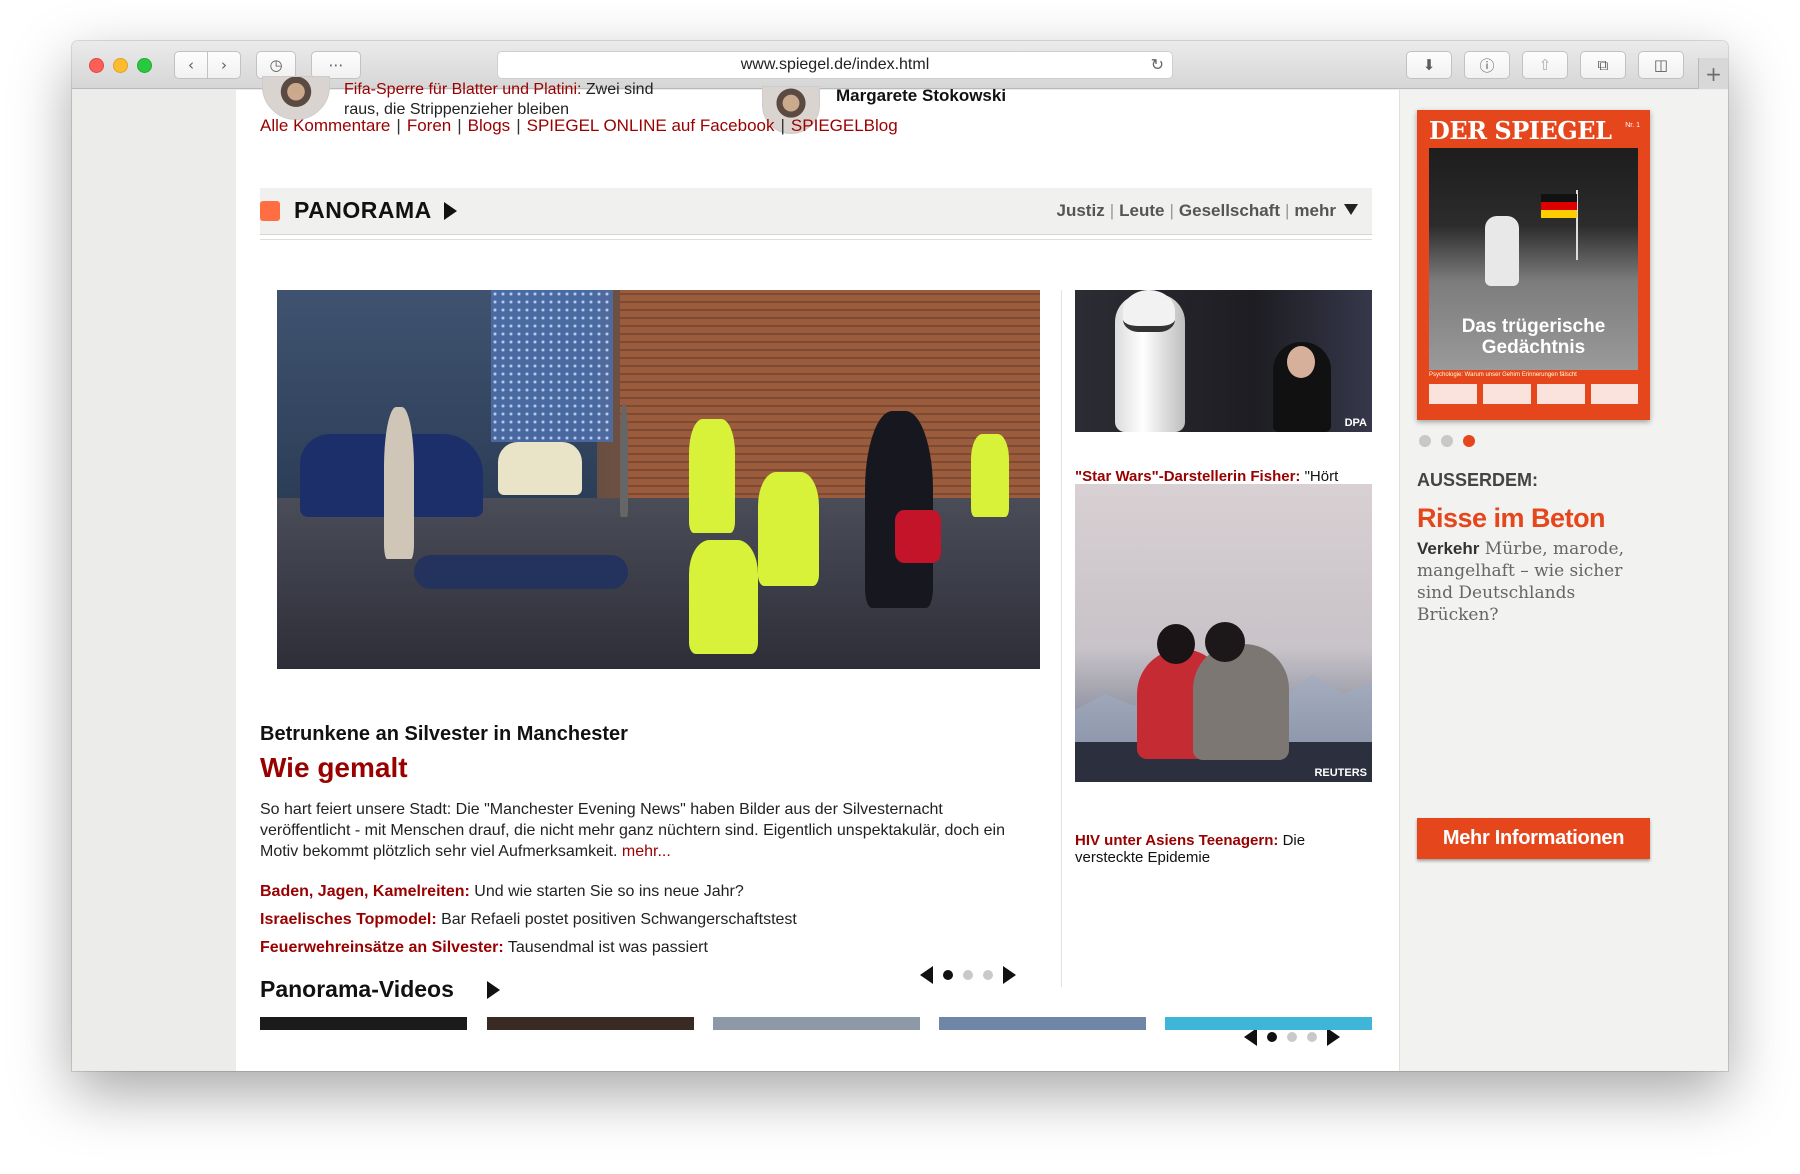 The height and width of the screenshot is (1174, 1800). I want to click on videos-arrow-icon, so click(493, 990).